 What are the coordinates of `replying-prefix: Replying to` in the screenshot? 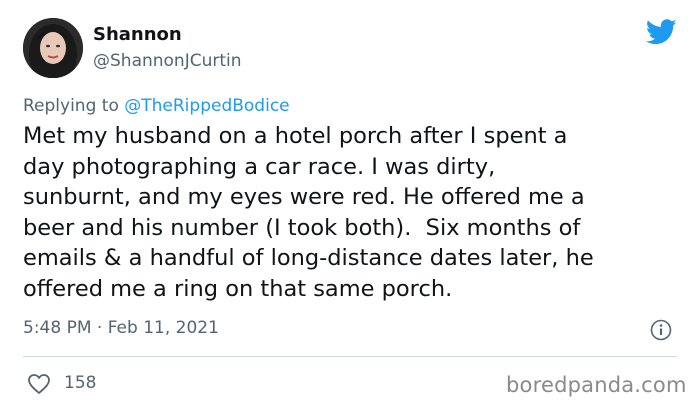 It's located at (74, 106).